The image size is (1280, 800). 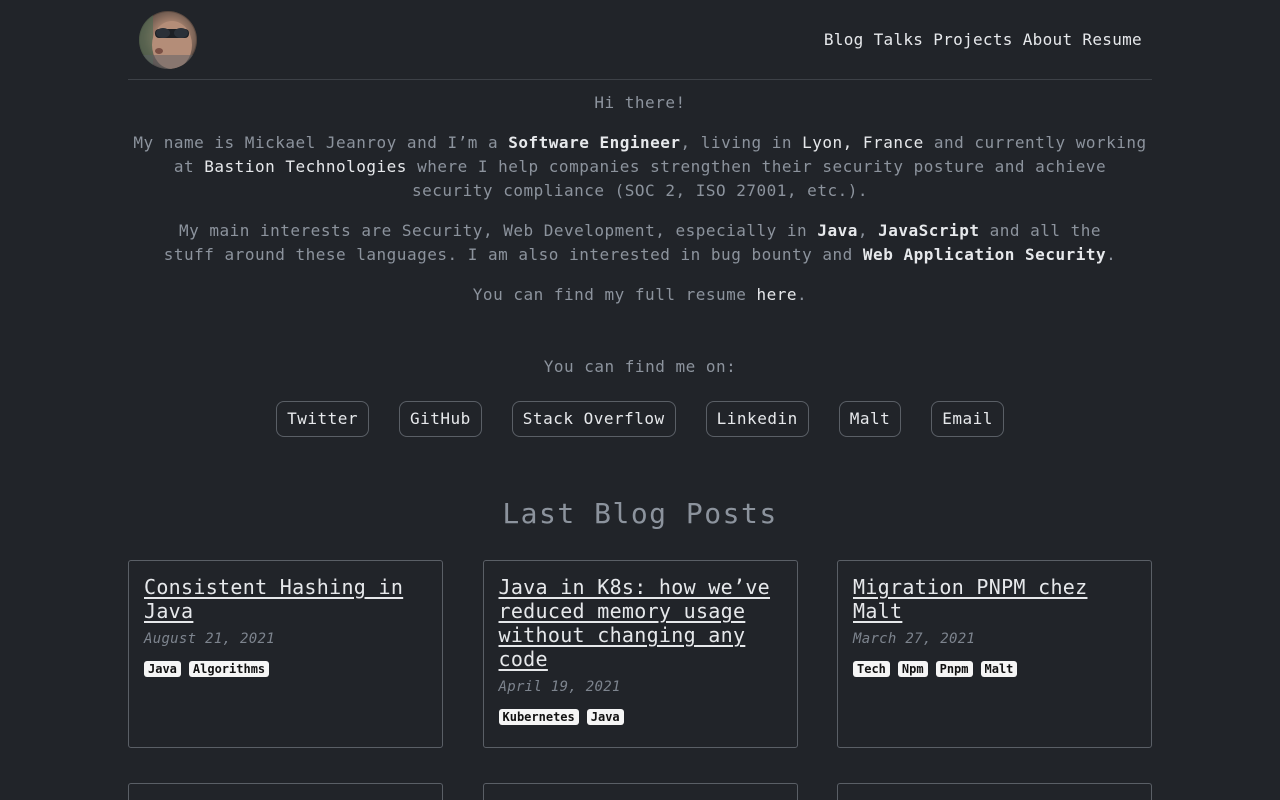 I want to click on twitter-link: Twitter, so click(x=322, y=419).